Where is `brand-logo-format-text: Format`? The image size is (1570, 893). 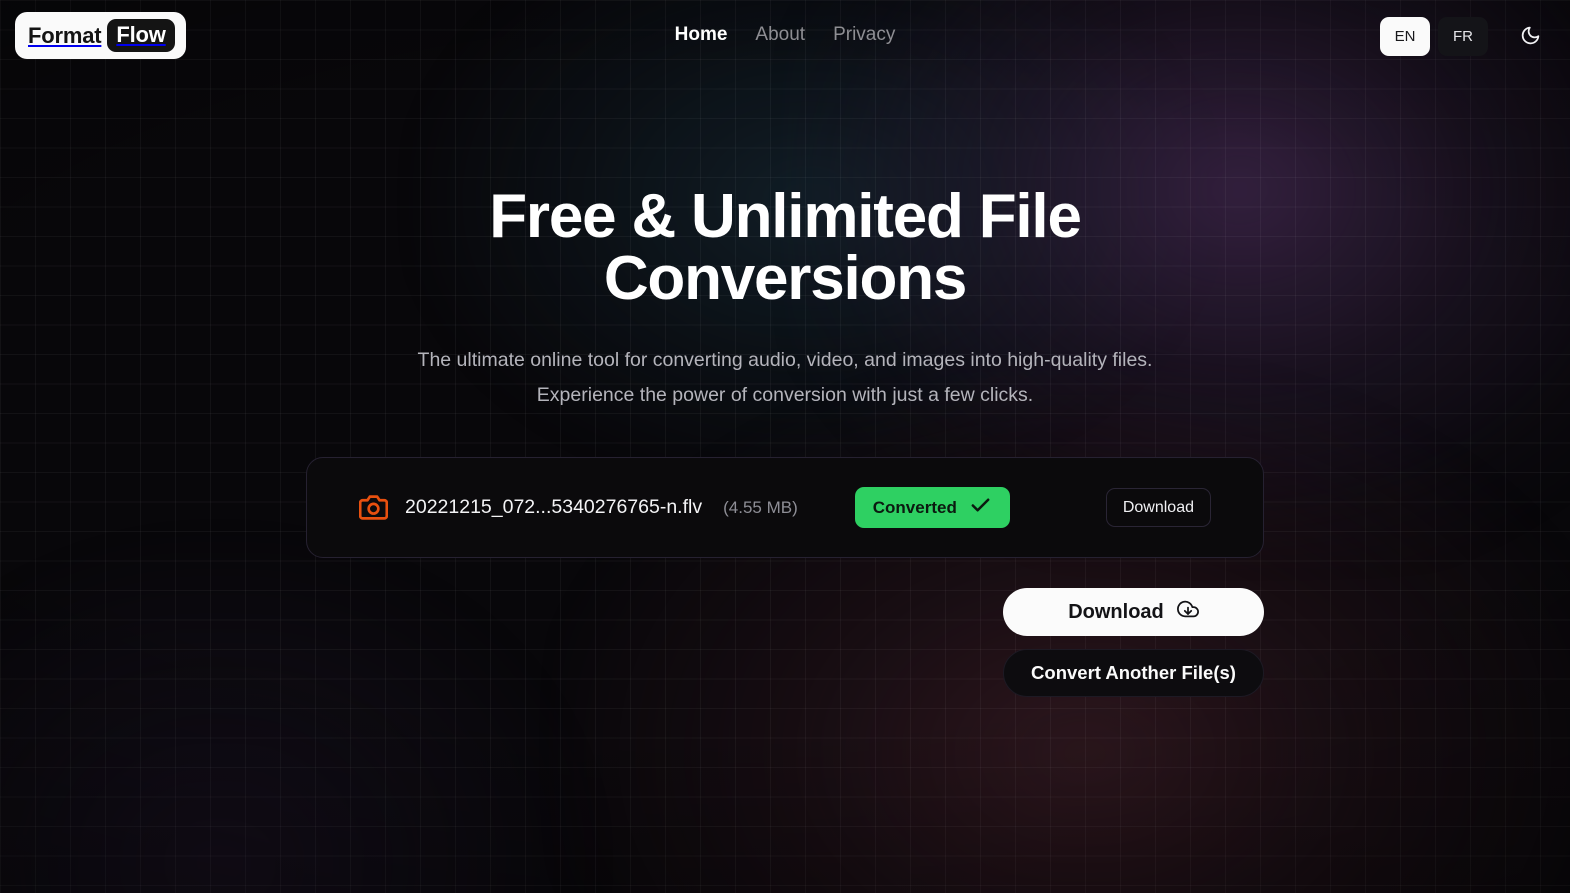
brand-logo-format-text: Format is located at coordinates (65, 35).